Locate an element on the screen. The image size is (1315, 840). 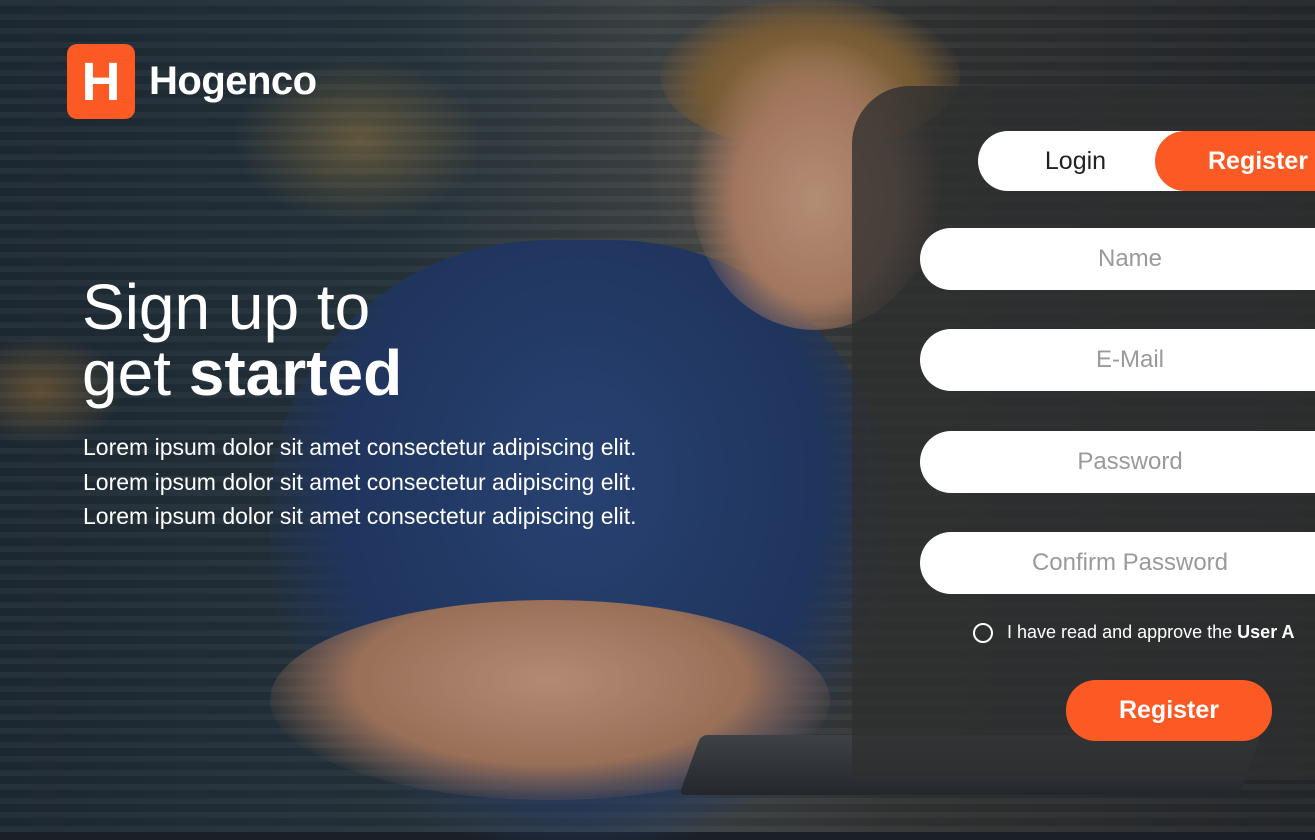
tab-register: Register is located at coordinates (1235, 161).